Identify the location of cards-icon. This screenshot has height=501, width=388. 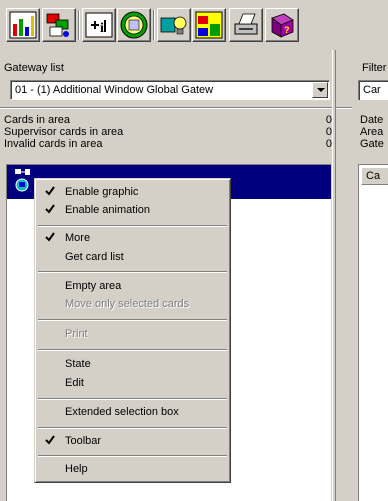
(57, 25).